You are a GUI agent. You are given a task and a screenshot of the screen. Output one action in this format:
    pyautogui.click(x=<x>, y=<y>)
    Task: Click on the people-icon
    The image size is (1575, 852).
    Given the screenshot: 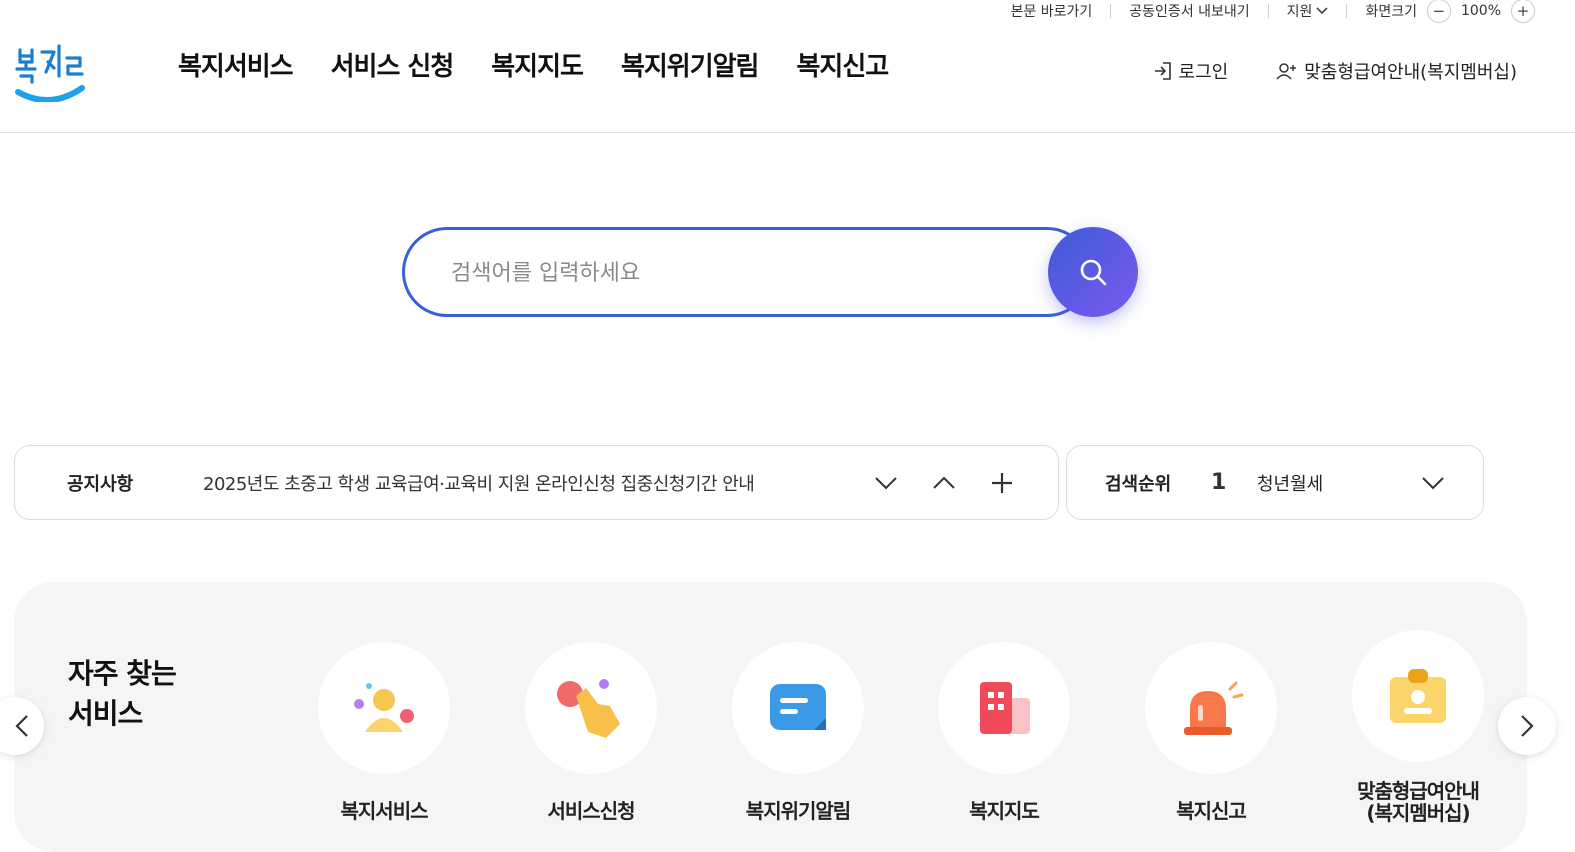 What is the action you would take?
    pyautogui.click(x=384, y=707)
    